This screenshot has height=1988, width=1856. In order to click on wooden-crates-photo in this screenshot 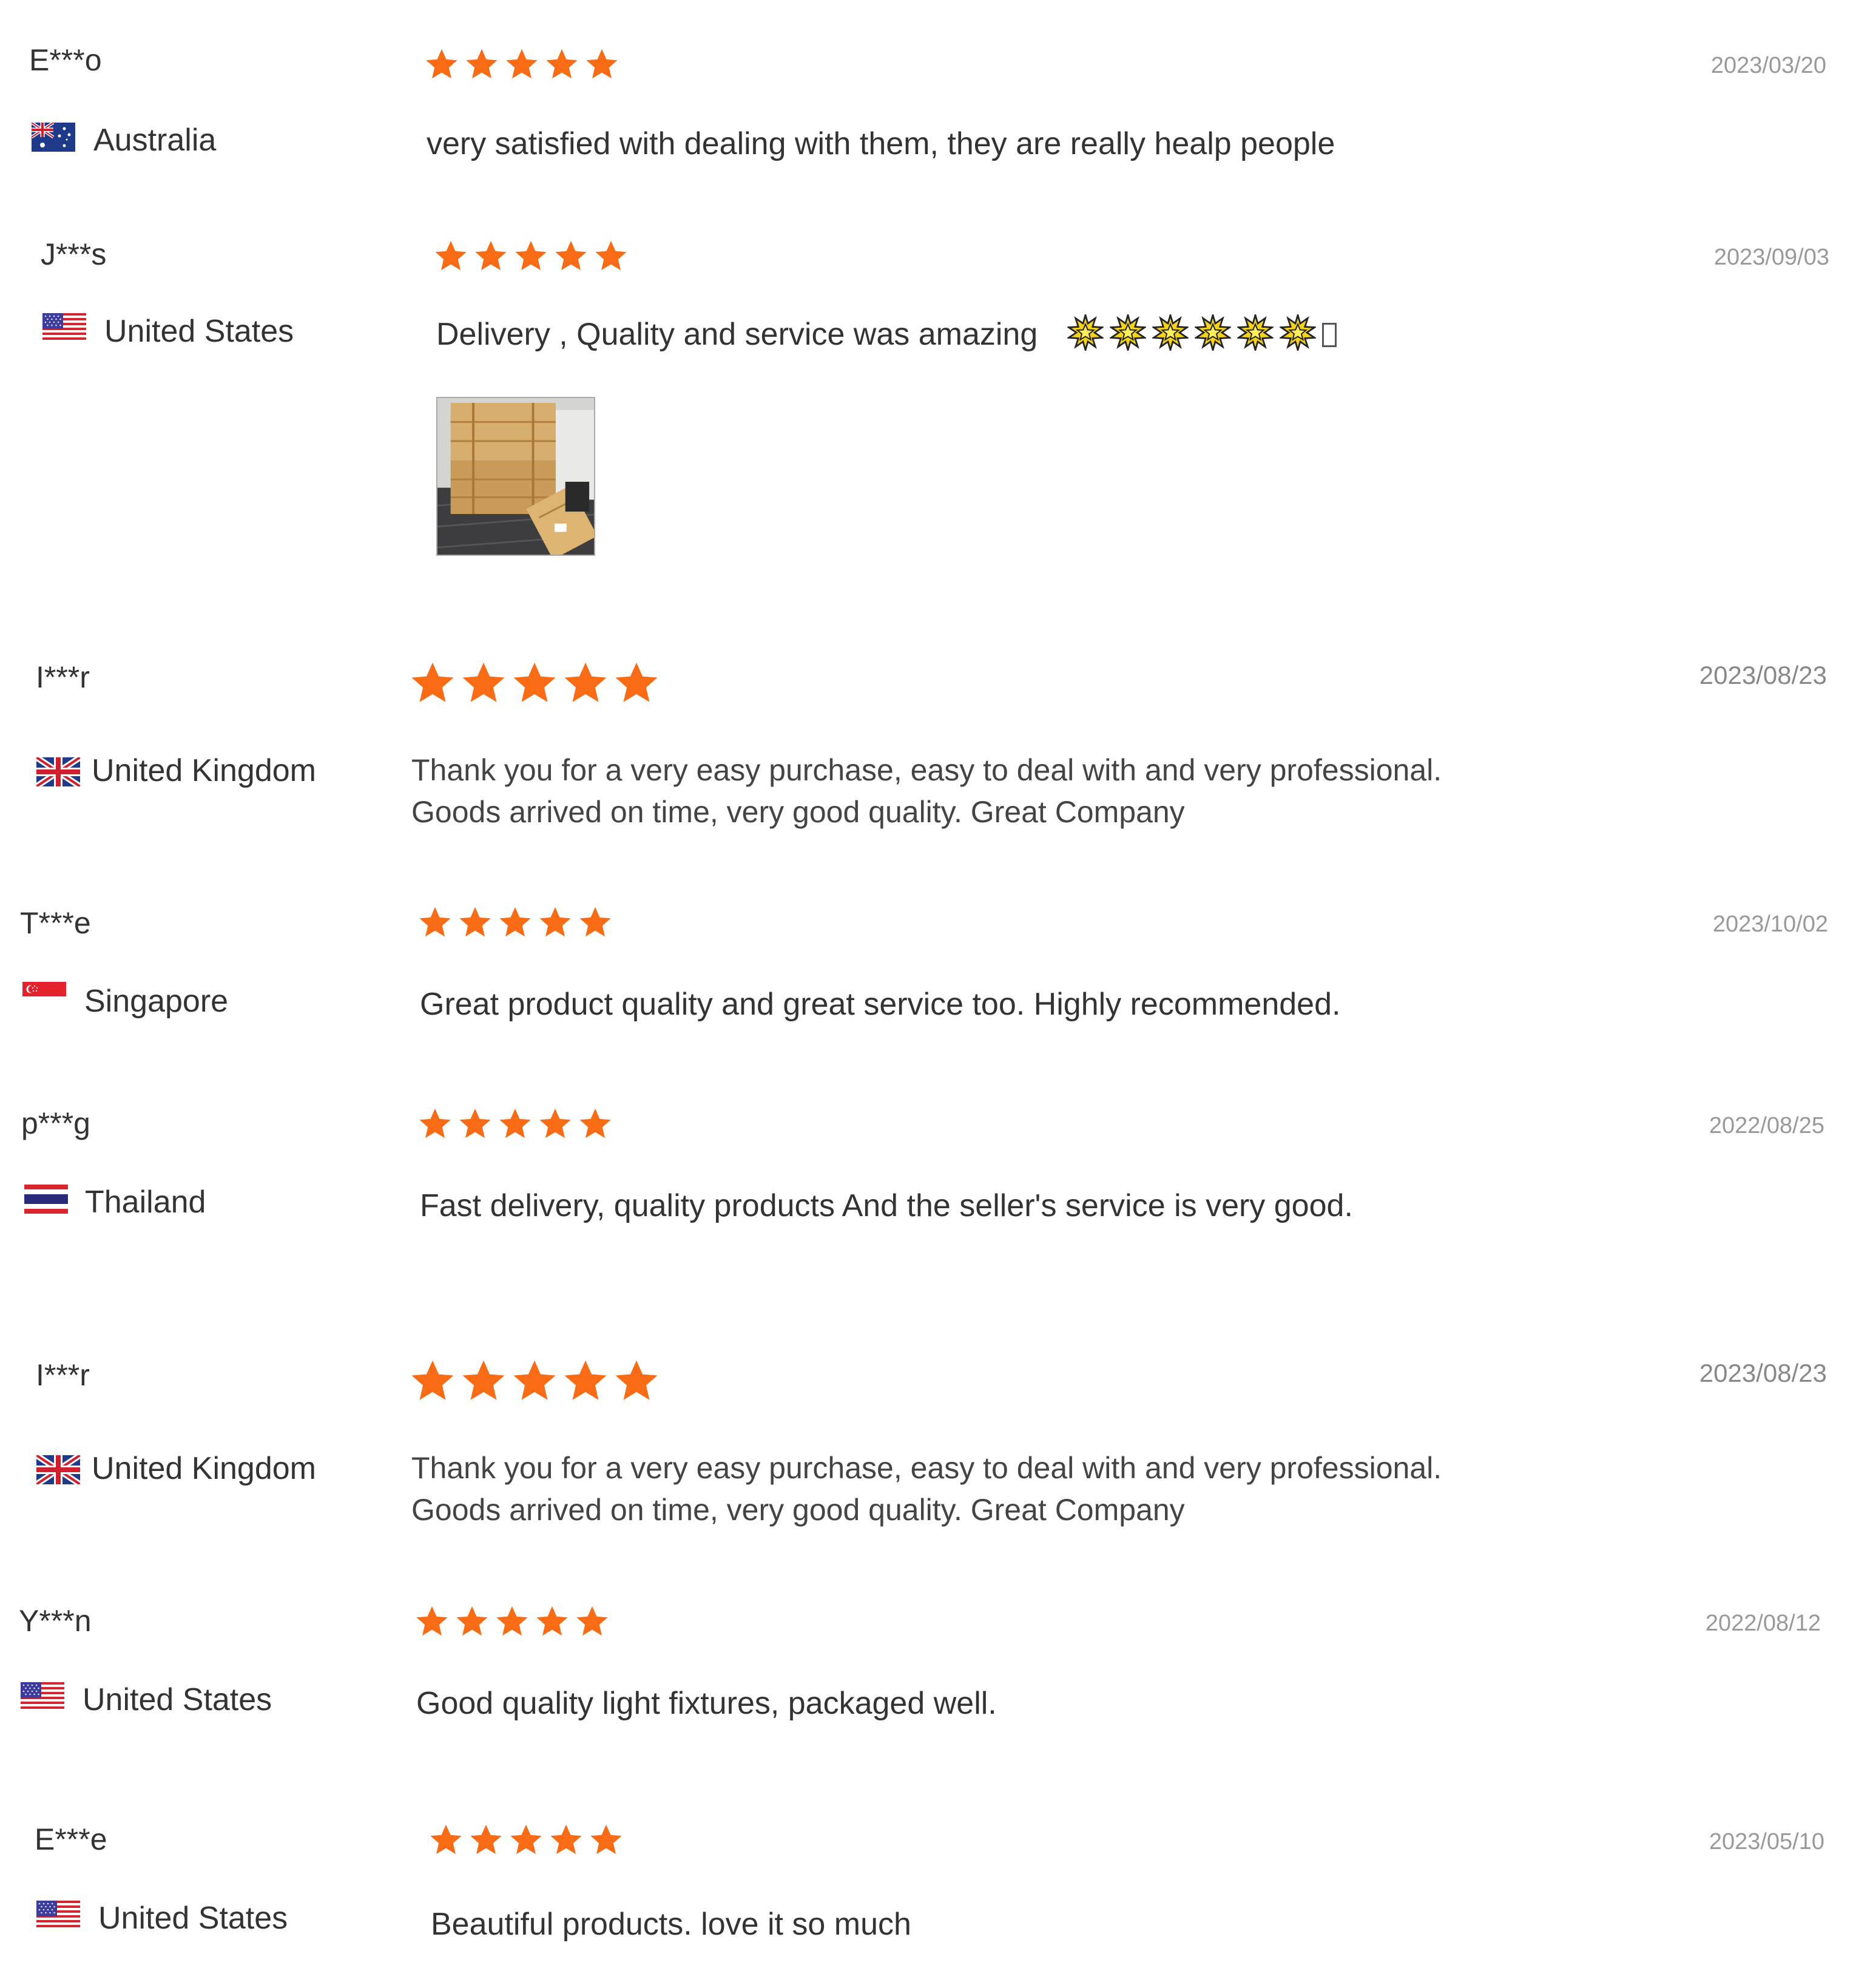, I will do `click(515, 476)`.